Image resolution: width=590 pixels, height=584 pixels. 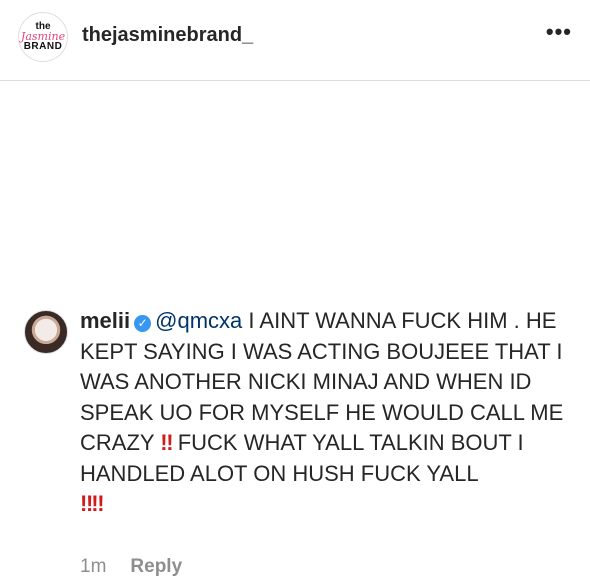 I want to click on post-header: the Jasmine BRAND thejasminebrand_ •••, so click(x=295, y=40).